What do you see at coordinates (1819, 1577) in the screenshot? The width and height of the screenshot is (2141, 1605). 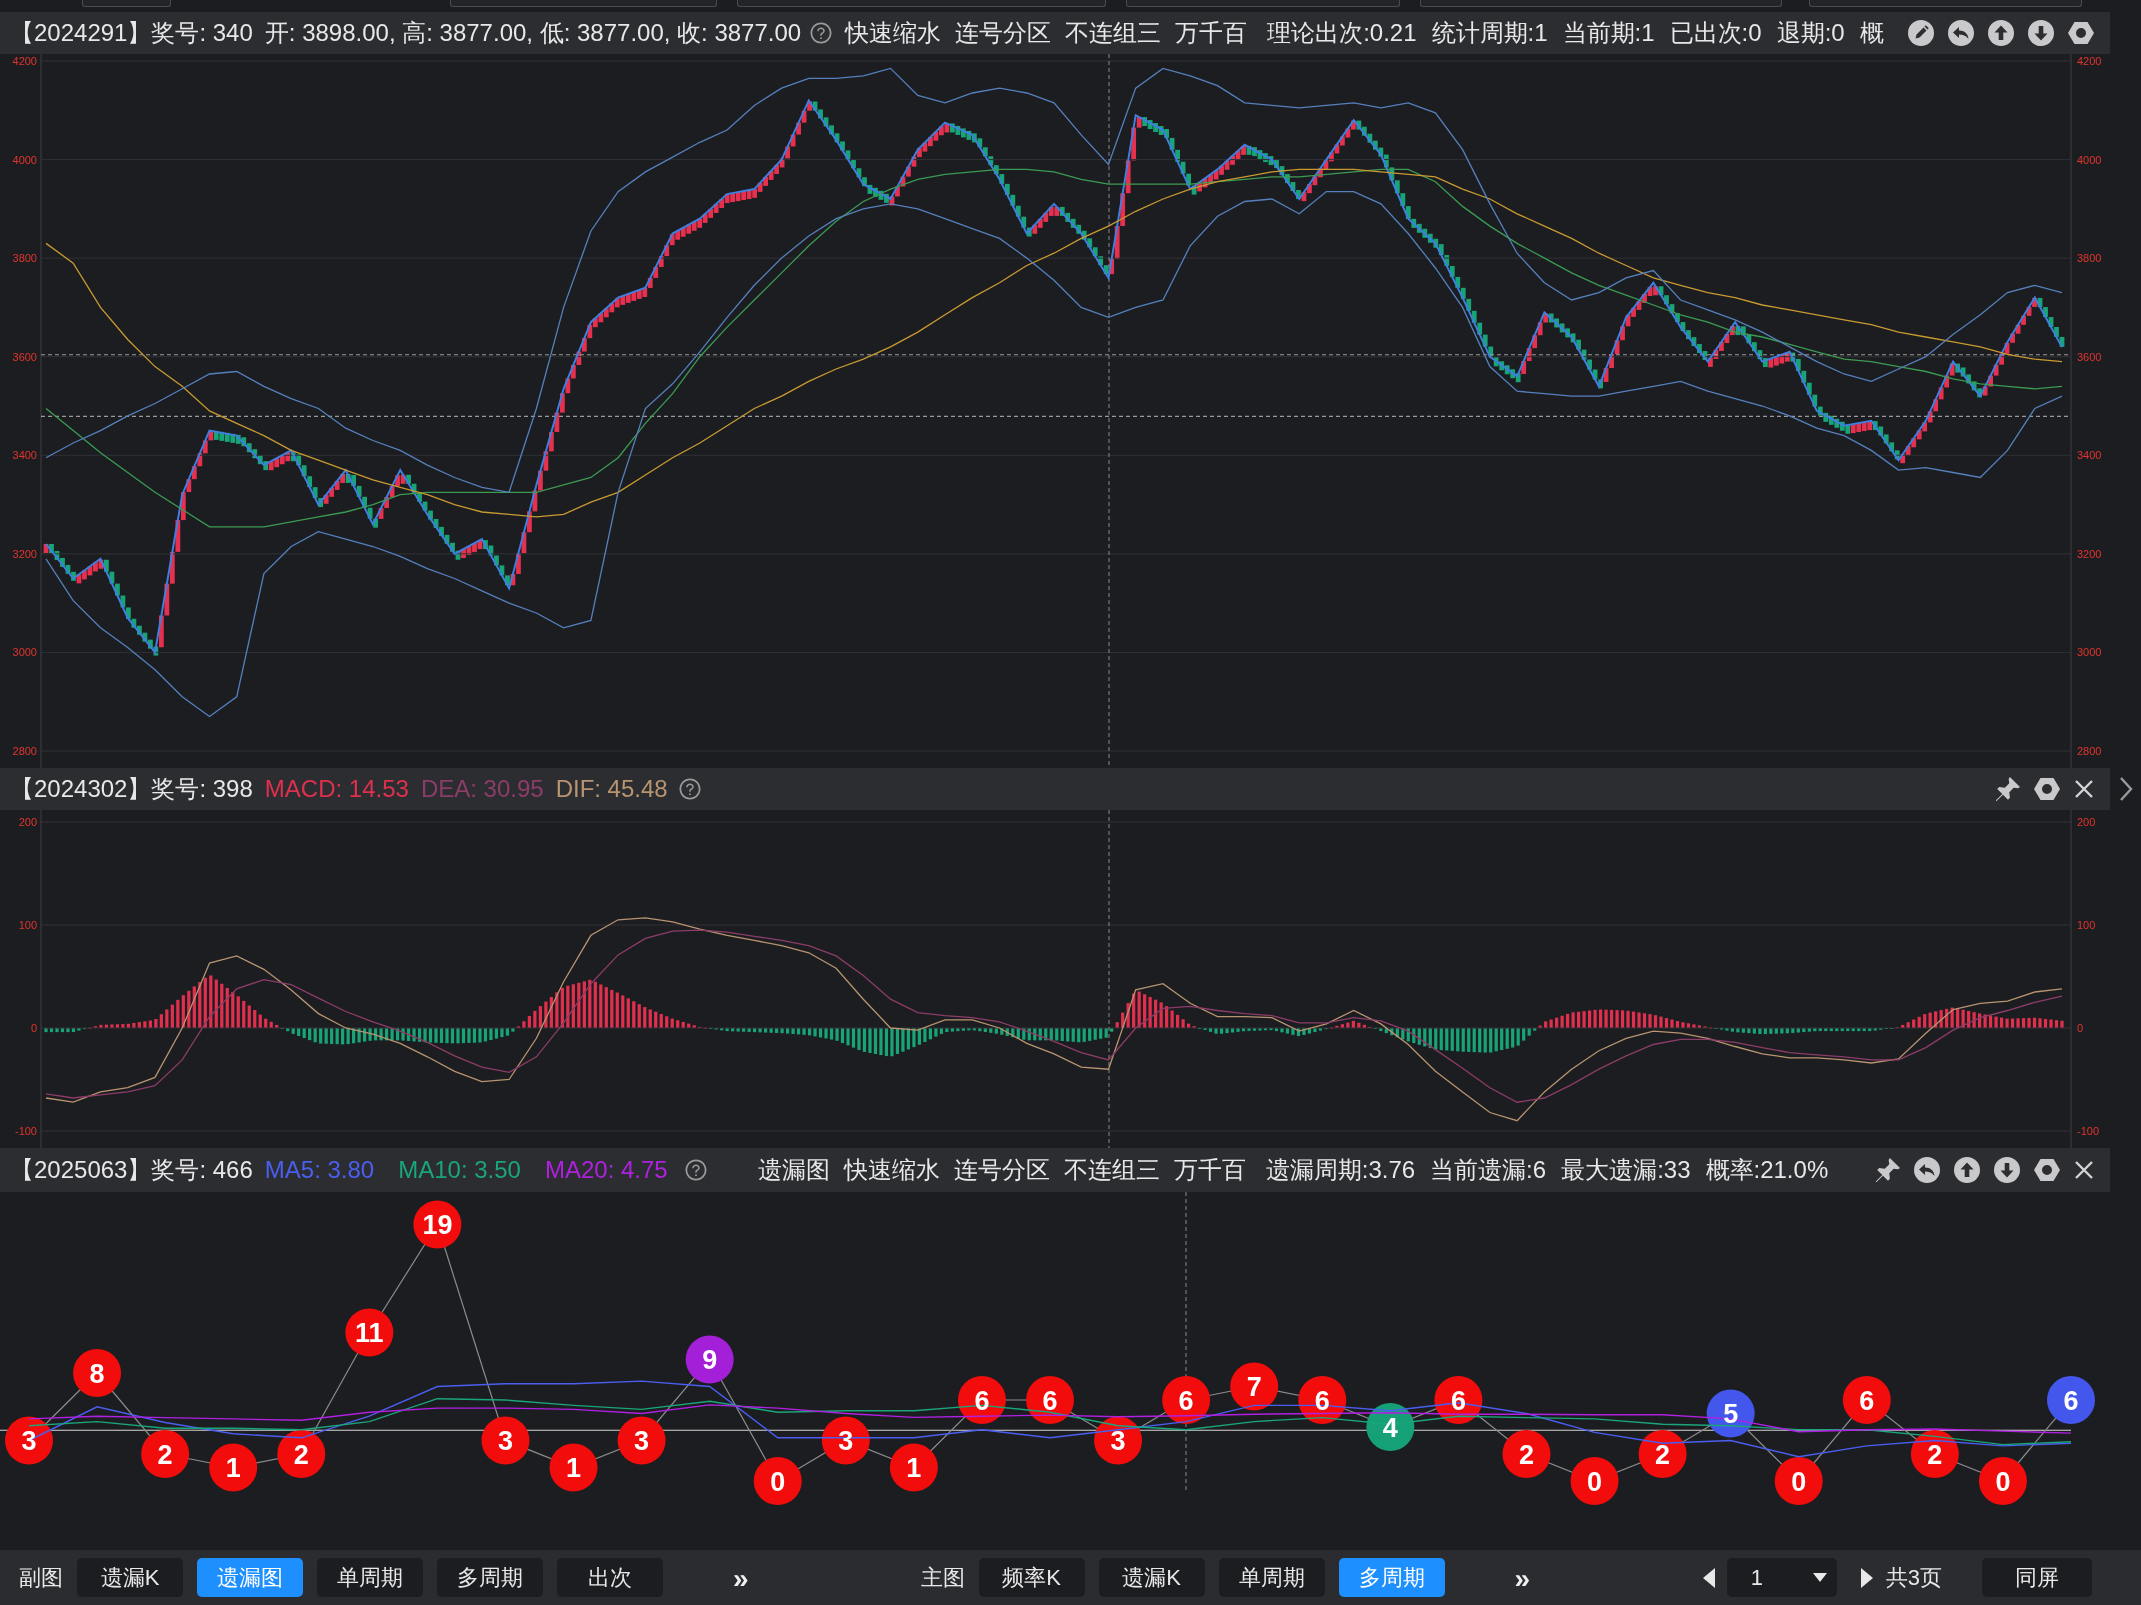 I see `caret-down-icon` at bounding box center [1819, 1577].